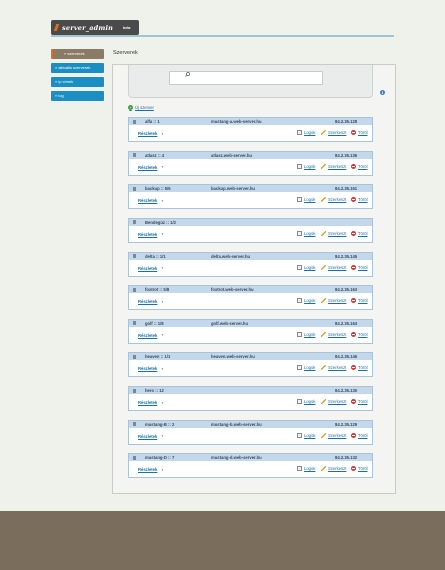  Describe the element at coordinates (233, 189) in the screenshot. I see `server-host: backup.web-server.hu` at that location.